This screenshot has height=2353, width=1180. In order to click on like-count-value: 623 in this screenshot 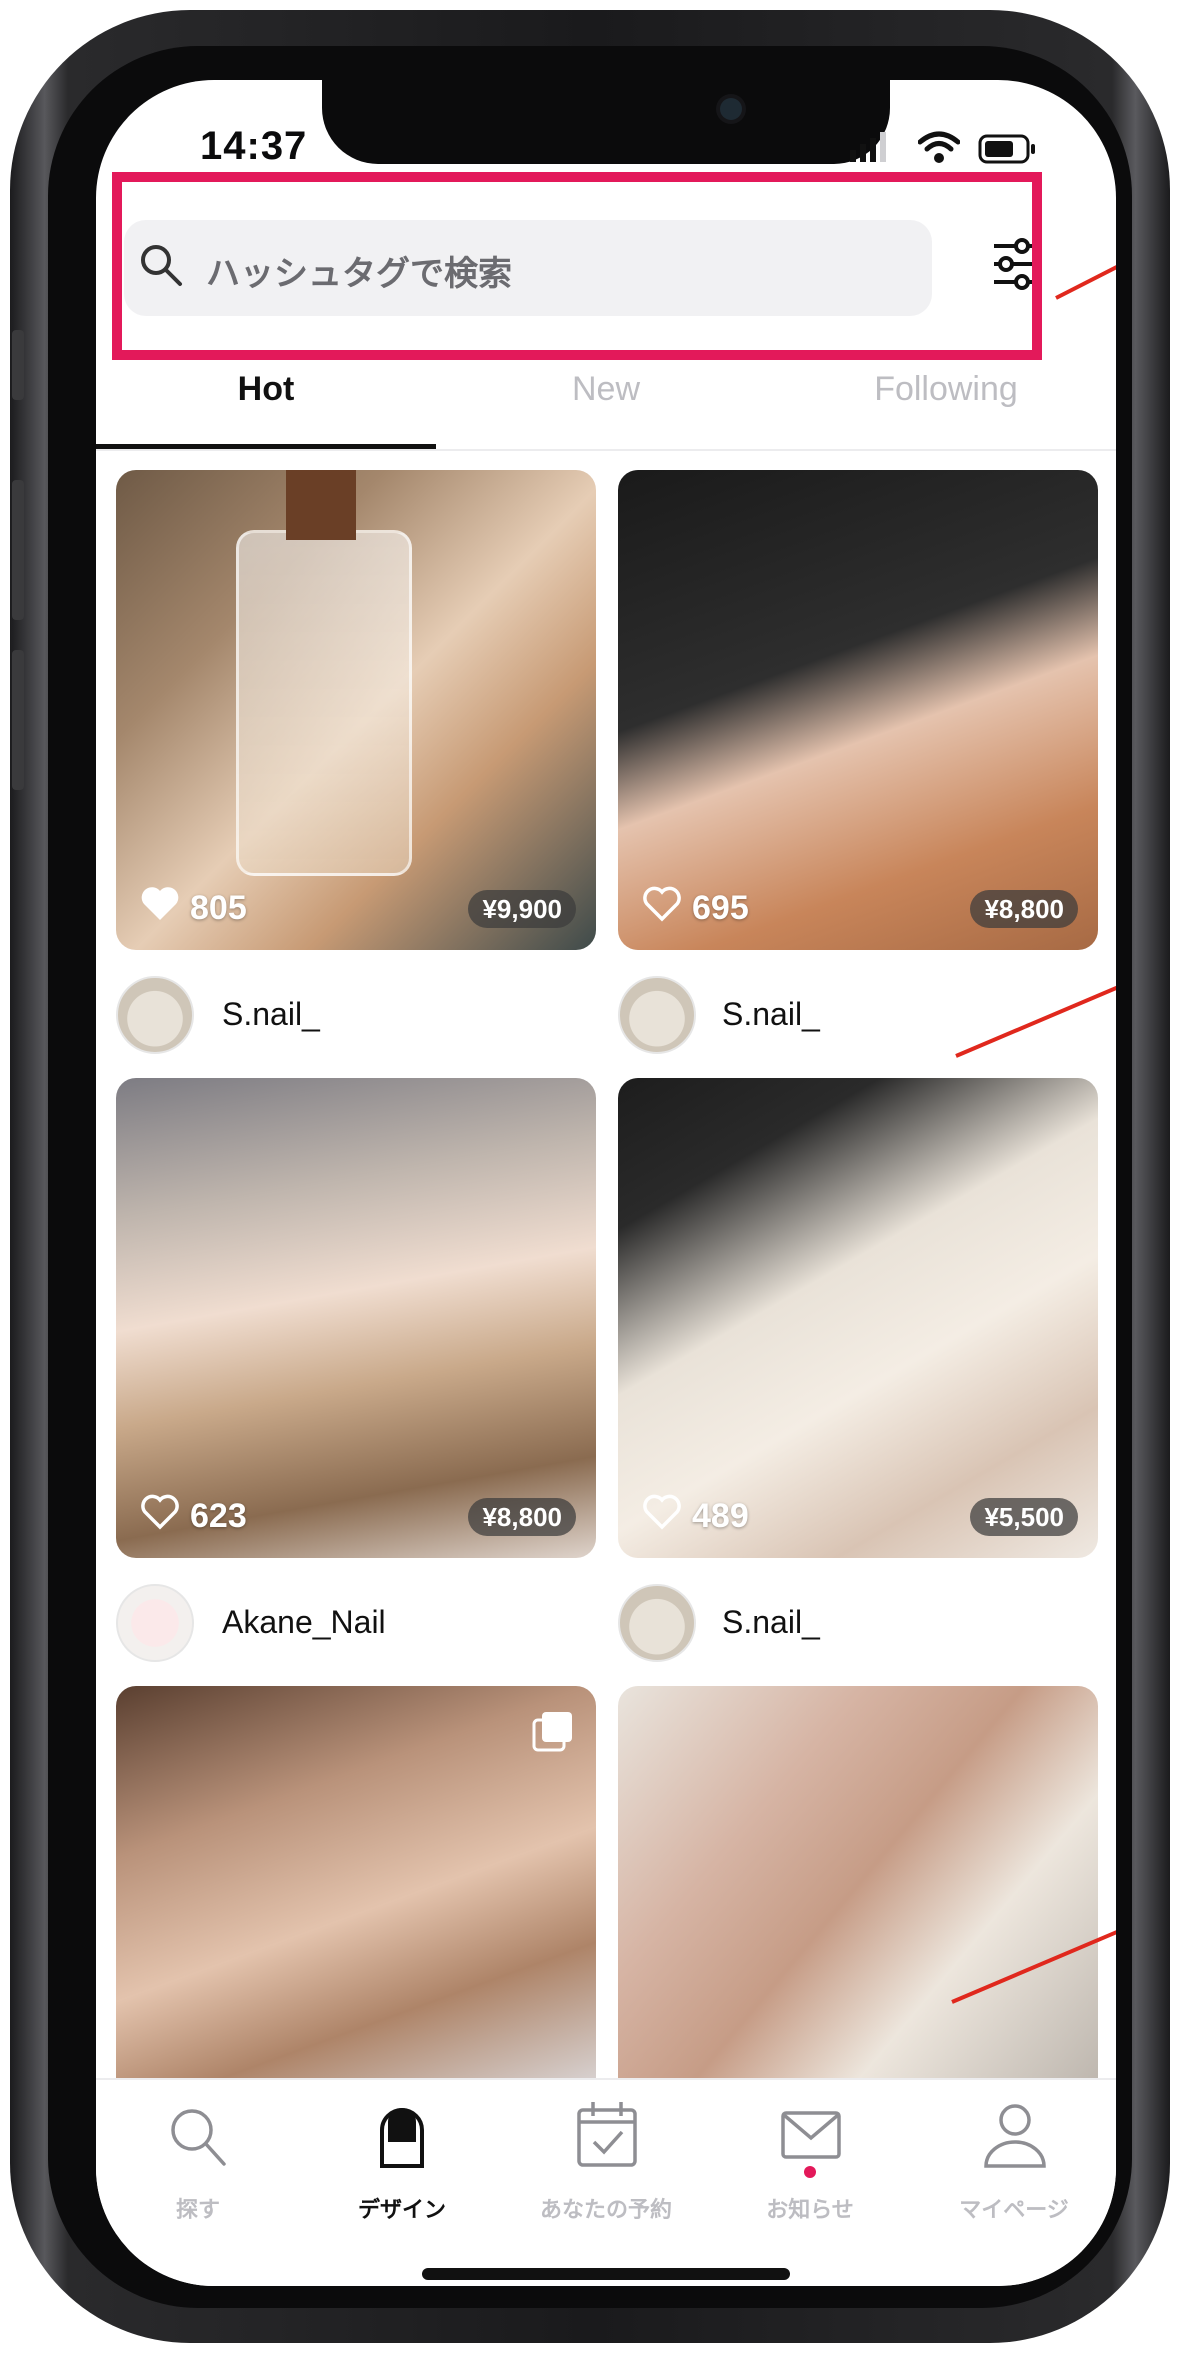, I will do `click(218, 1516)`.